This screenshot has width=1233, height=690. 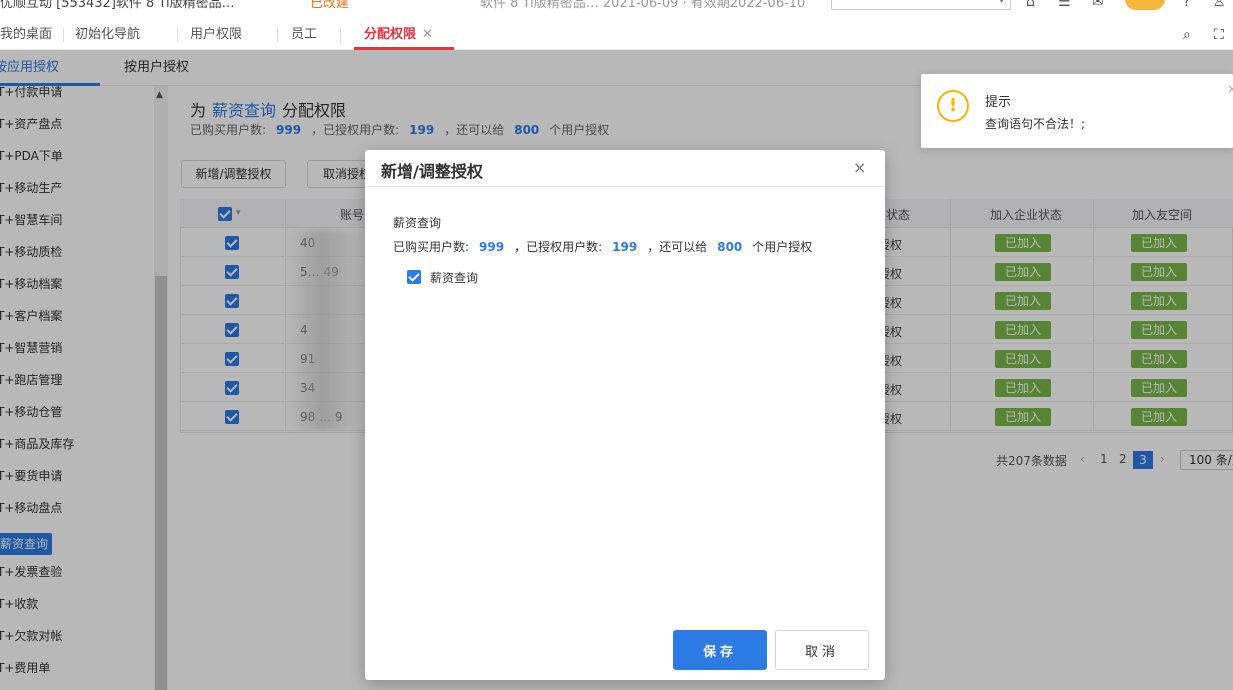 I want to click on authorized-label: ，已授权用户数:, so click(x=558, y=247).